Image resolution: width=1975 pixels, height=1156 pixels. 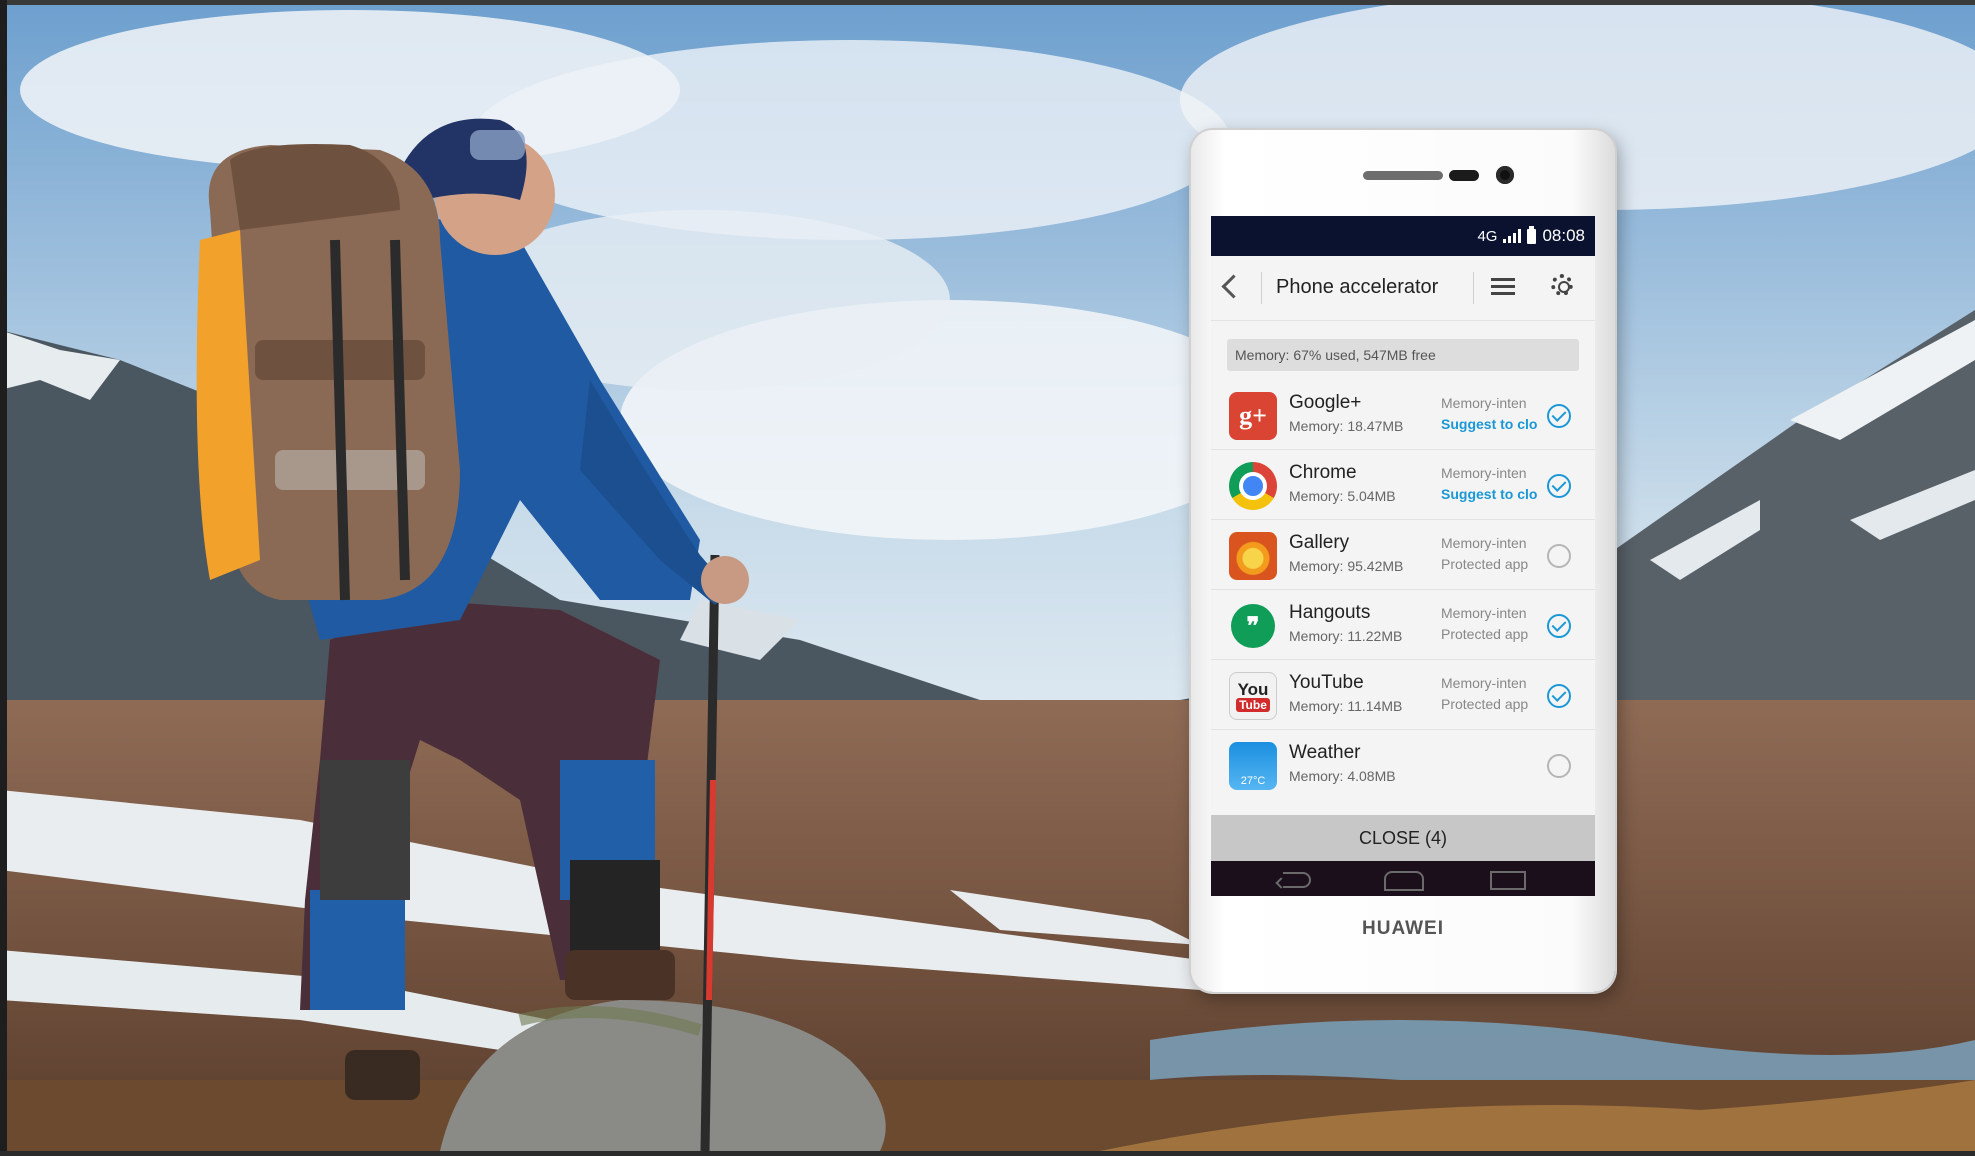 What do you see at coordinates (1325, 402) in the screenshot?
I see `app-name: Google+` at bounding box center [1325, 402].